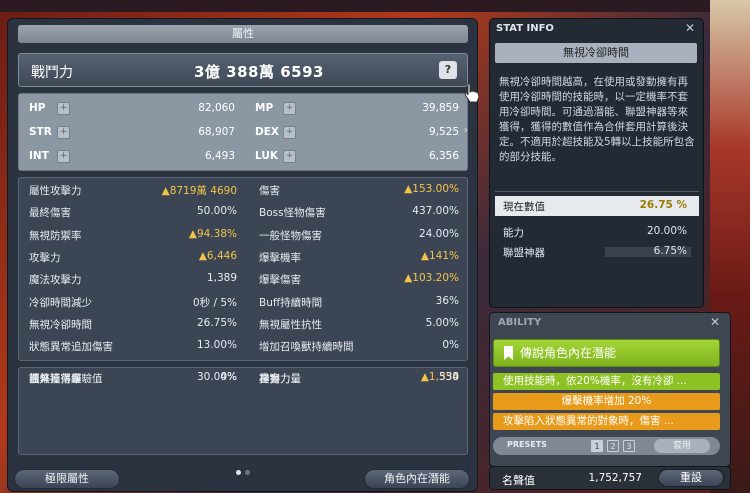 The width and height of the screenshot is (750, 493). Describe the element at coordinates (132, 133) in the screenshot. I see `base-stat-str: STR +68,907` at that location.